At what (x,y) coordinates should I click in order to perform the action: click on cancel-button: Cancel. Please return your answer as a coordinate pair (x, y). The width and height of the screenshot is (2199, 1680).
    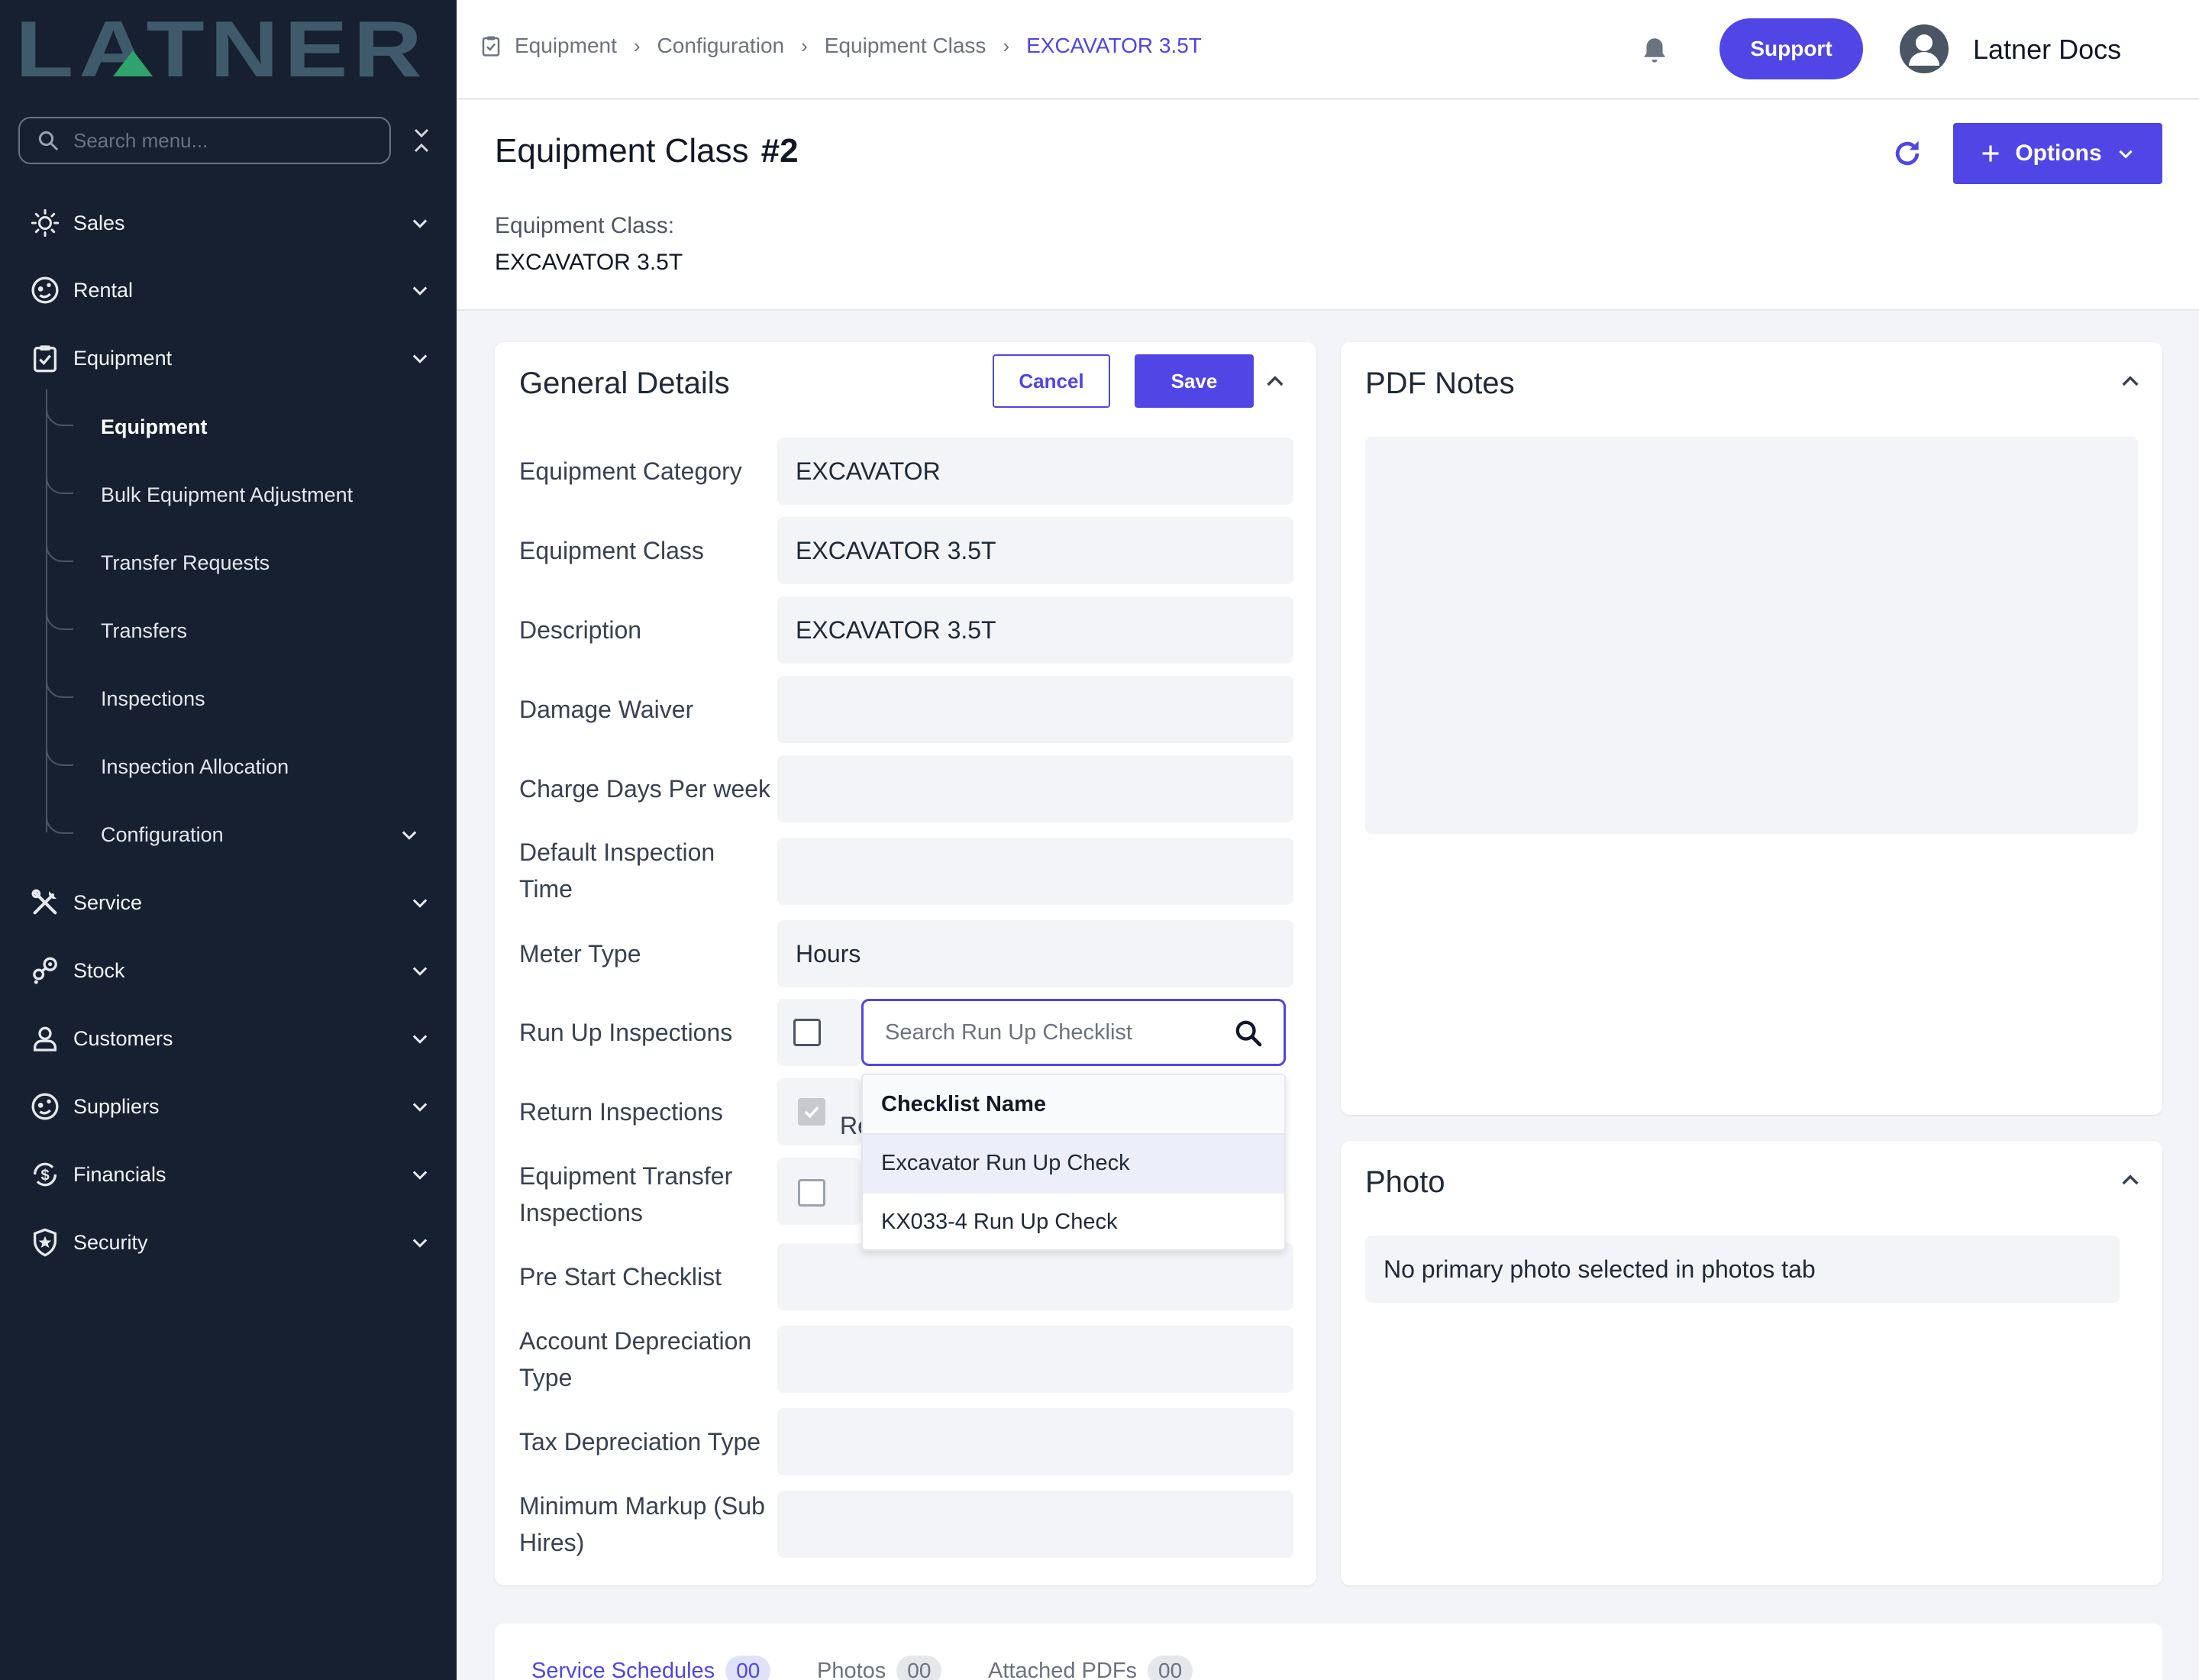
    Looking at the image, I should click on (1051, 381).